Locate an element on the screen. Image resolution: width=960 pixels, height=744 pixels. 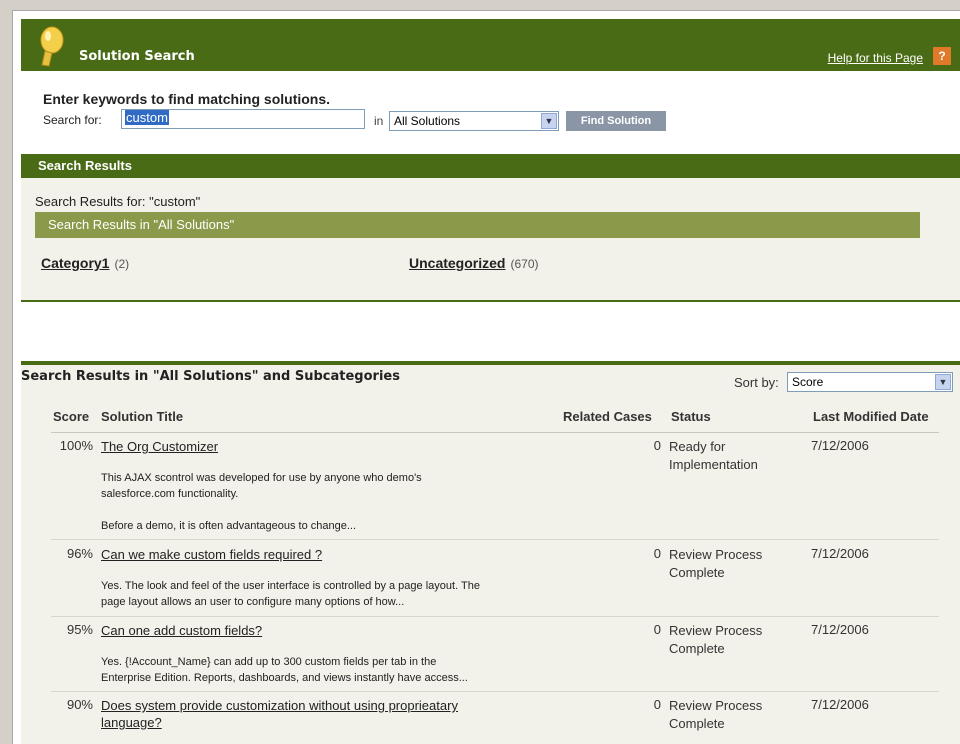
score-cell: 96% is located at coordinates (79, 553).